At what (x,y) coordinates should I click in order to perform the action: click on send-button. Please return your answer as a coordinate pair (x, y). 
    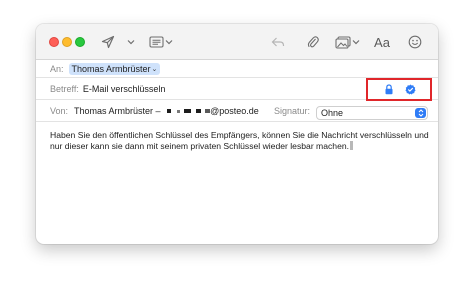
    Looking at the image, I should click on (108, 42).